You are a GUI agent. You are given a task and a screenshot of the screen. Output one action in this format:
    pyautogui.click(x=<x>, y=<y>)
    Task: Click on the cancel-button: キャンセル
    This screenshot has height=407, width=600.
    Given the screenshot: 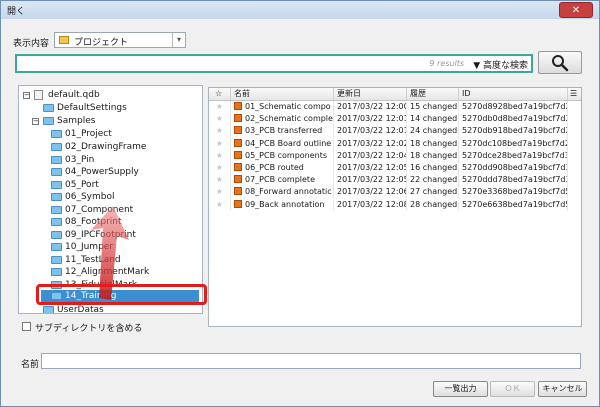 What is the action you would take?
    pyautogui.click(x=562, y=389)
    